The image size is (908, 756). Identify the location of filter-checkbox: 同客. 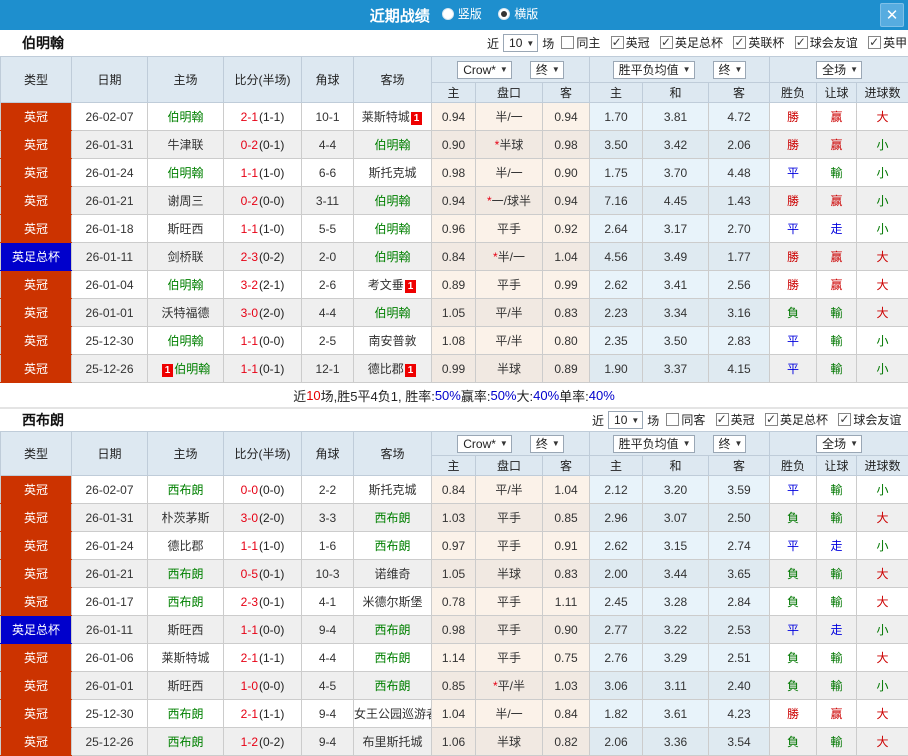
(685, 419).